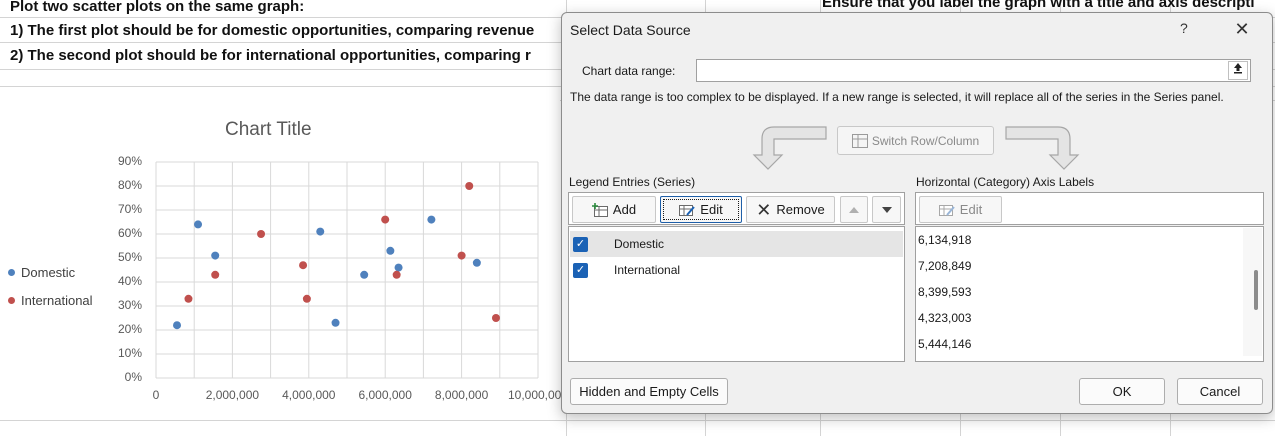  Describe the element at coordinates (1042, 148) in the screenshot. I see `right-curved-arrow-icon` at that location.